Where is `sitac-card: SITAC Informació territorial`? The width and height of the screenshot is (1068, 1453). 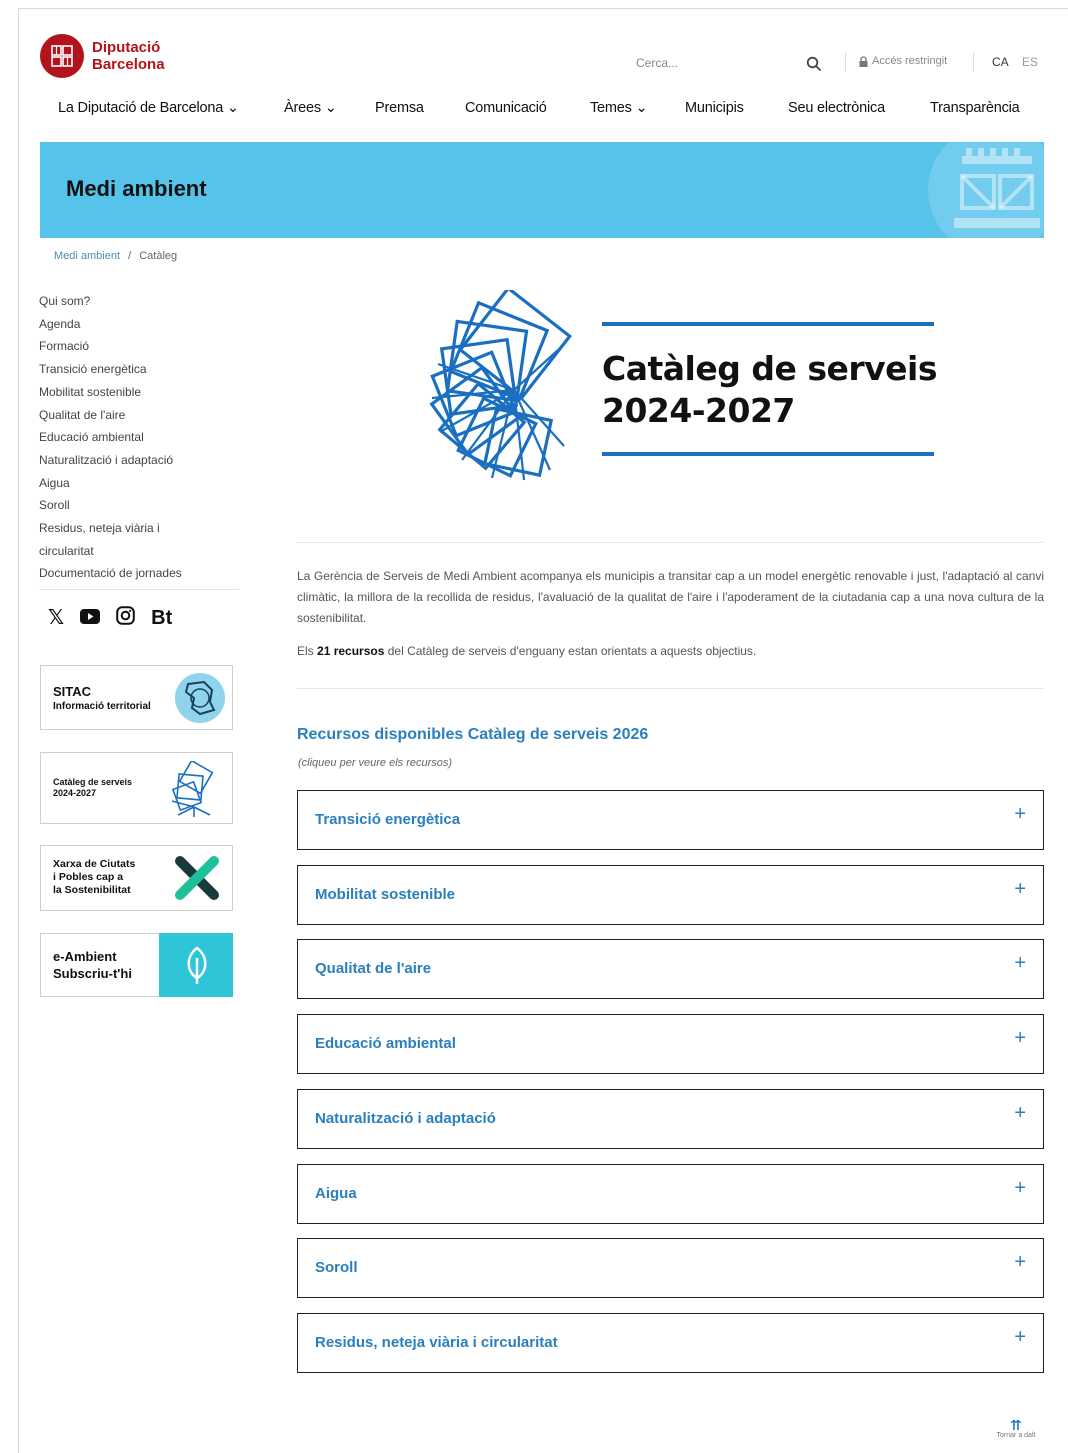 sitac-card: SITAC Informació territorial is located at coordinates (136, 697).